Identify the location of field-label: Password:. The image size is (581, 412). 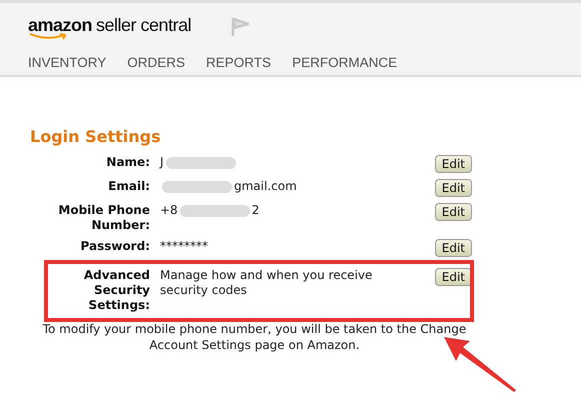
(115, 246).